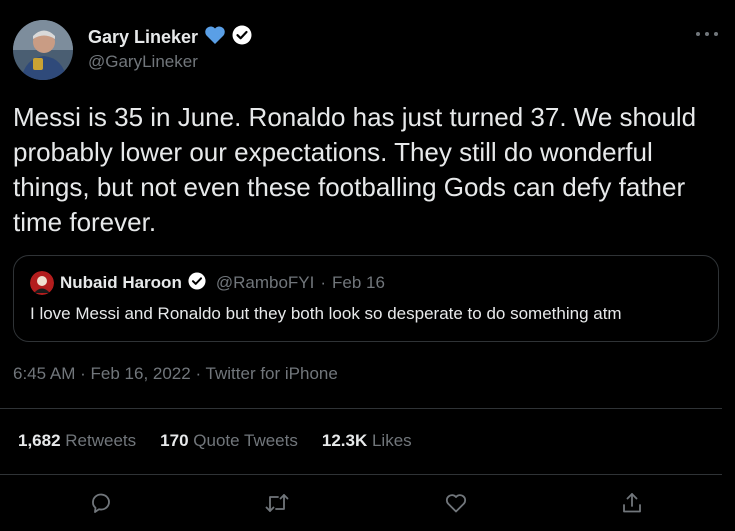 The height and width of the screenshot is (531, 735). I want to click on tweet-time: 6:45 AM, so click(44, 373).